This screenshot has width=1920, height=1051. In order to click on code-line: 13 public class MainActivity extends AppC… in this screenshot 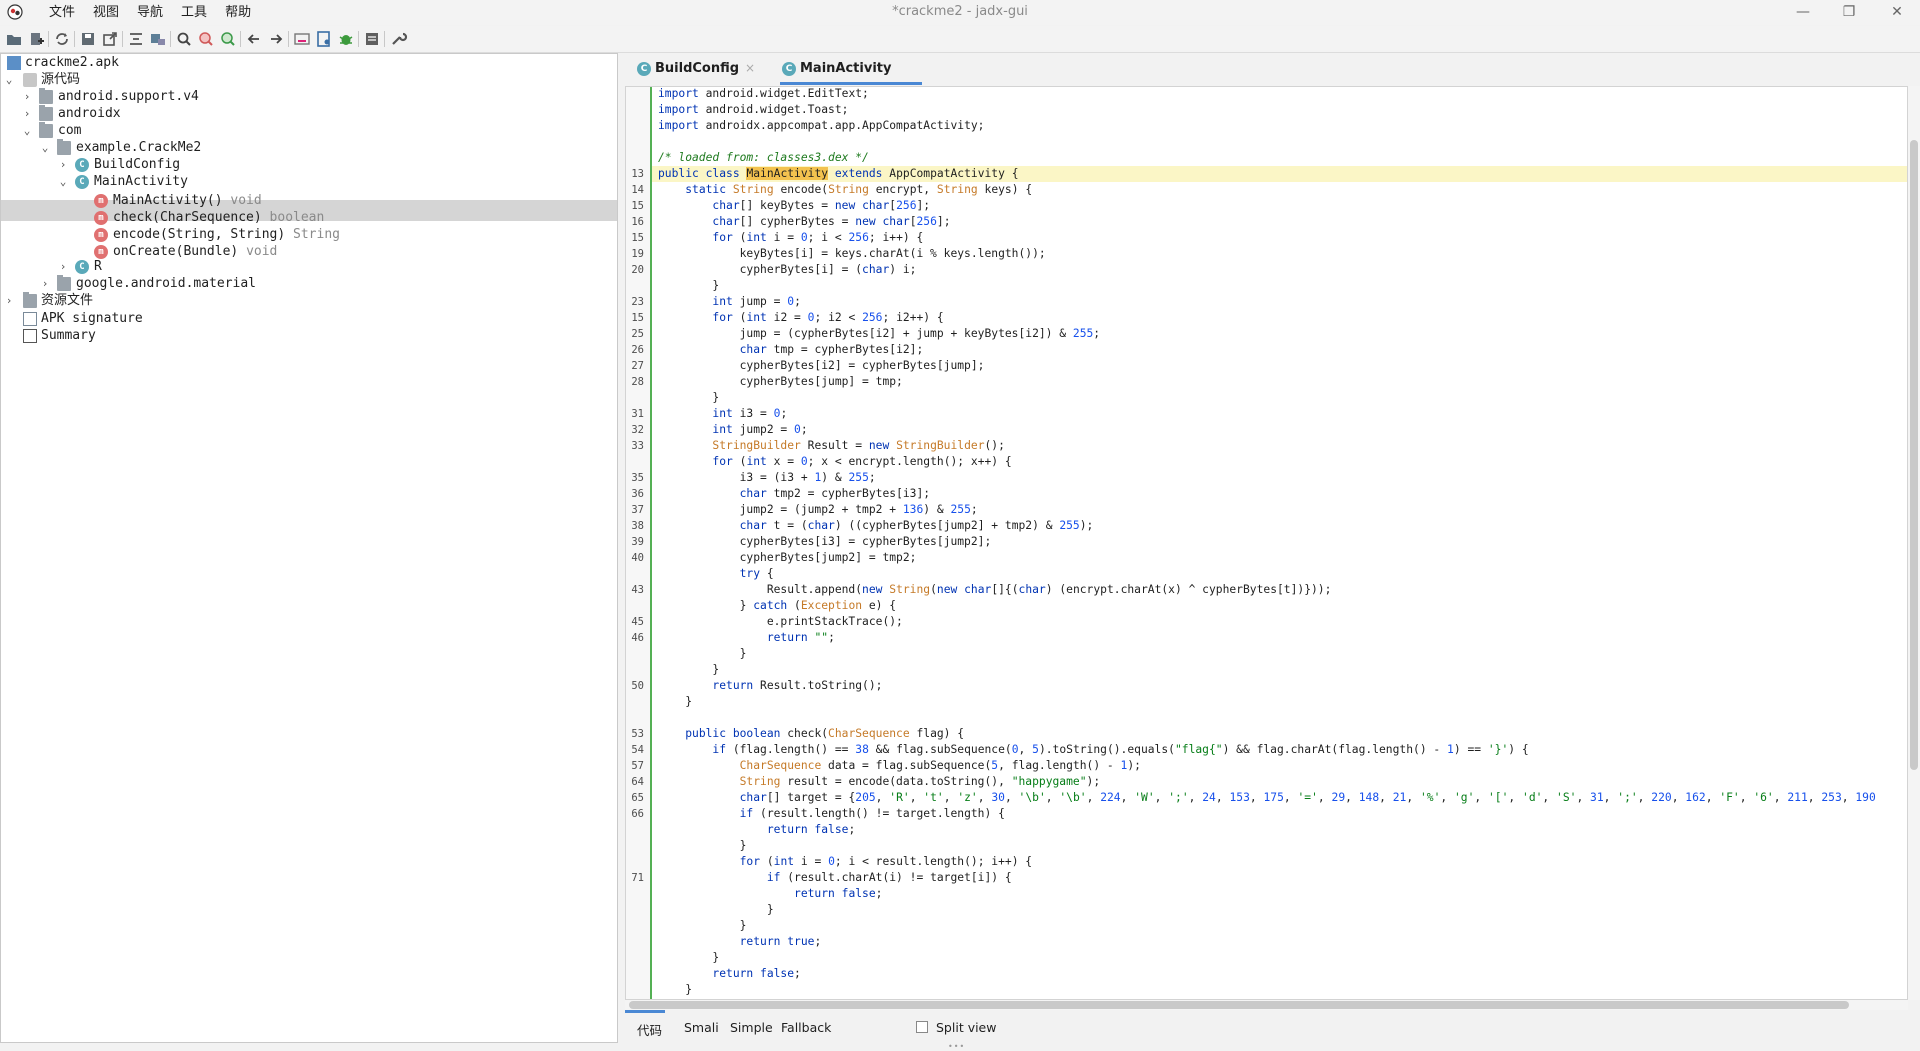, I will do `click(1266, 174)`.